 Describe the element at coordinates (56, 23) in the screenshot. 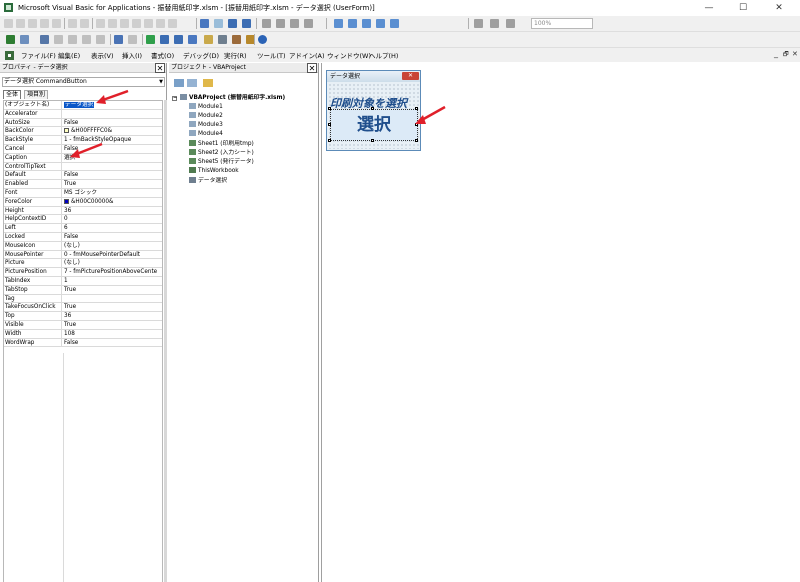

I see `complete-word-icon` at that location.